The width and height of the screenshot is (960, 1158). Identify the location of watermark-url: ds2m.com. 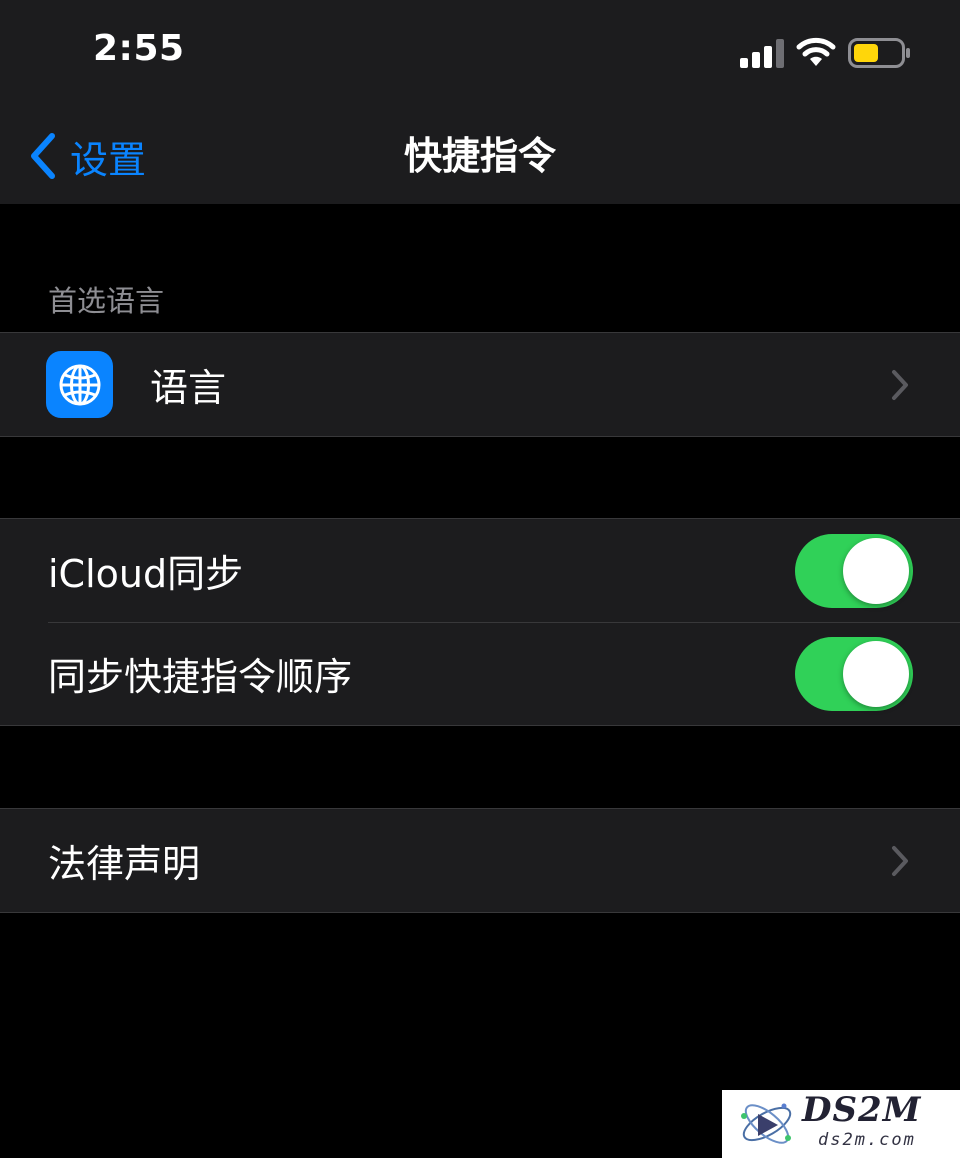
(867, 1140).